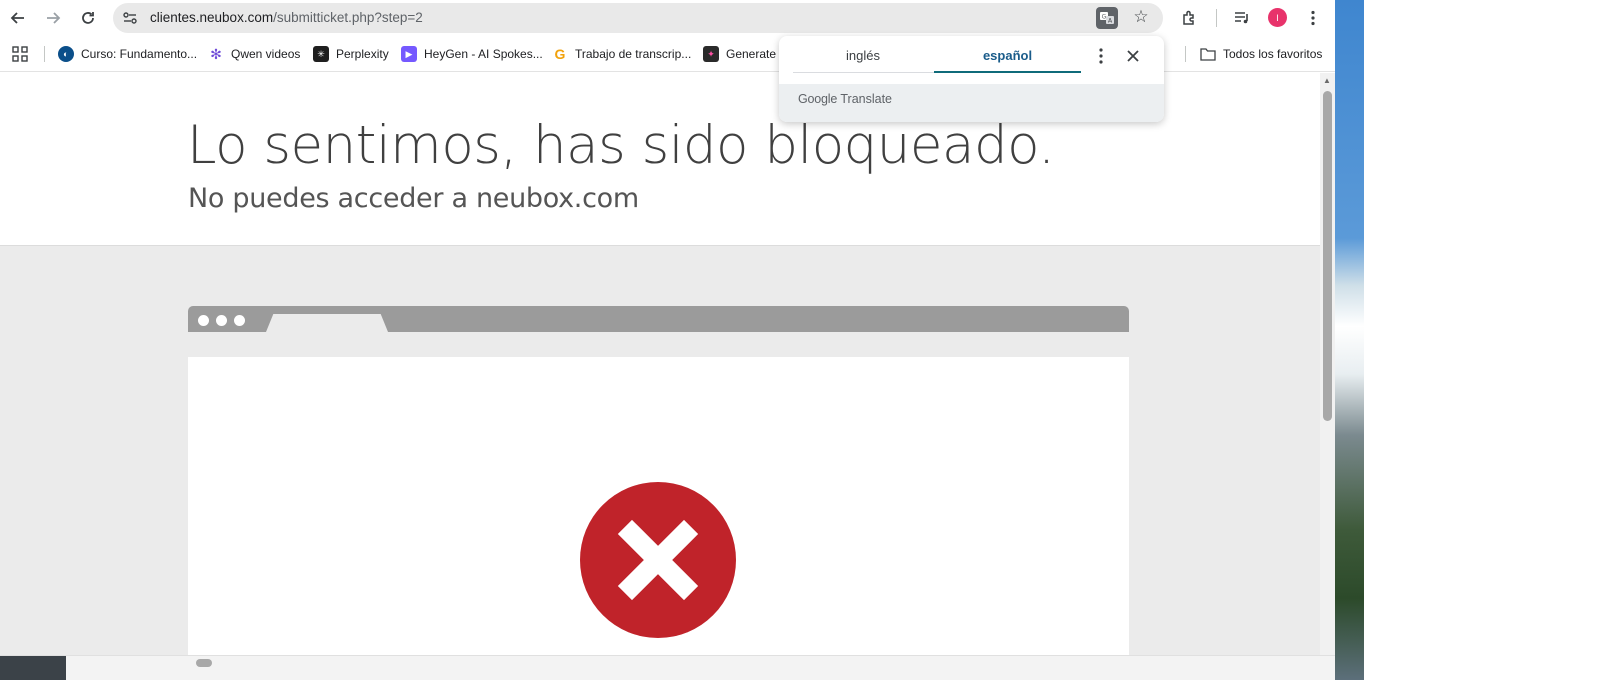 Image resolution: width=1600 pixels, height=680 pixels. I want to click on reload-button, so click(88, 18).